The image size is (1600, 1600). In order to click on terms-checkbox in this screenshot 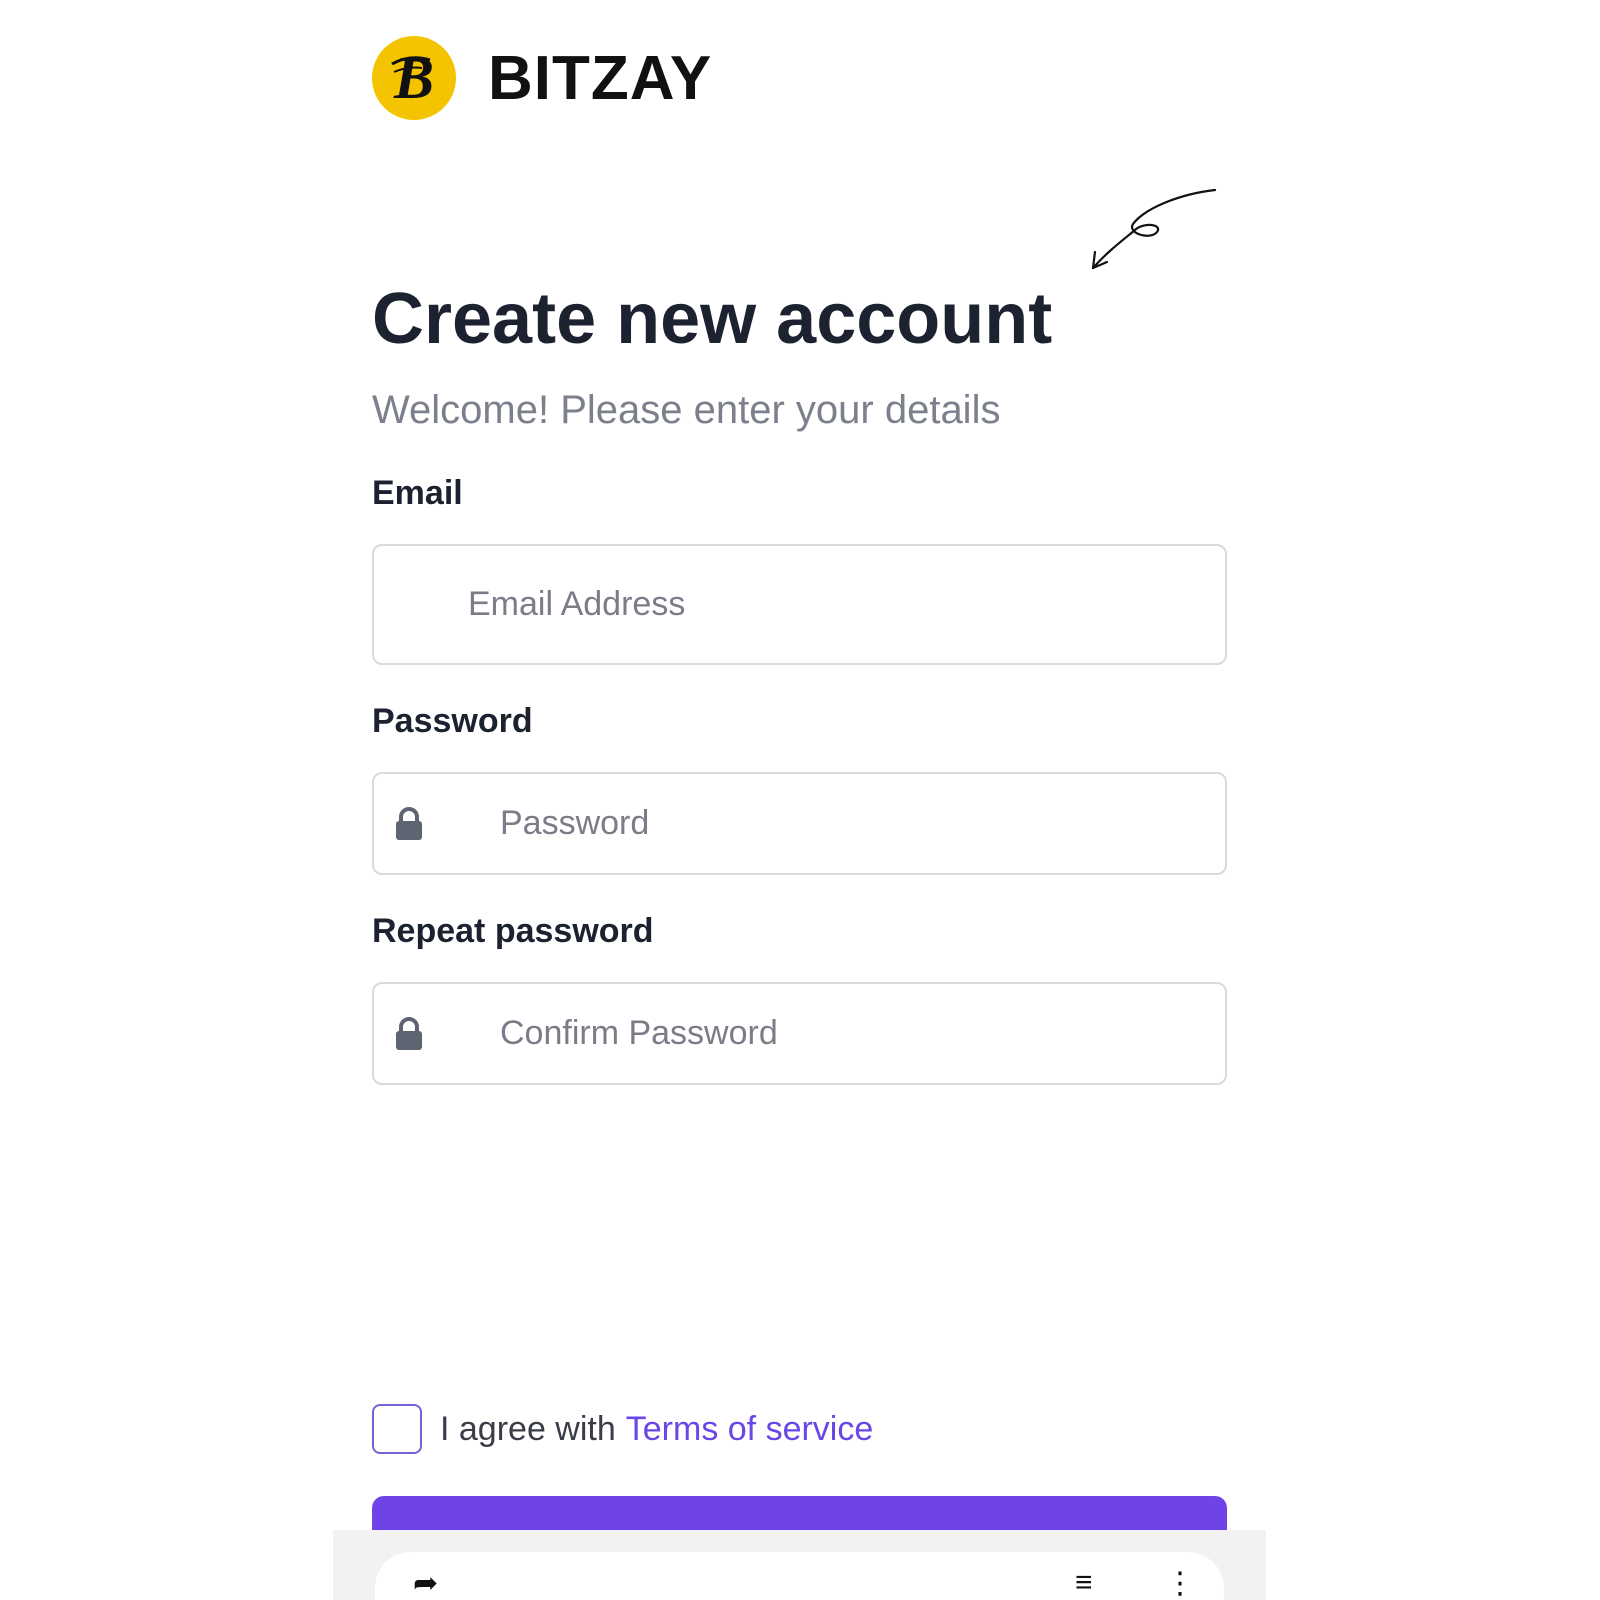, I will do `click(397, 1429)`.